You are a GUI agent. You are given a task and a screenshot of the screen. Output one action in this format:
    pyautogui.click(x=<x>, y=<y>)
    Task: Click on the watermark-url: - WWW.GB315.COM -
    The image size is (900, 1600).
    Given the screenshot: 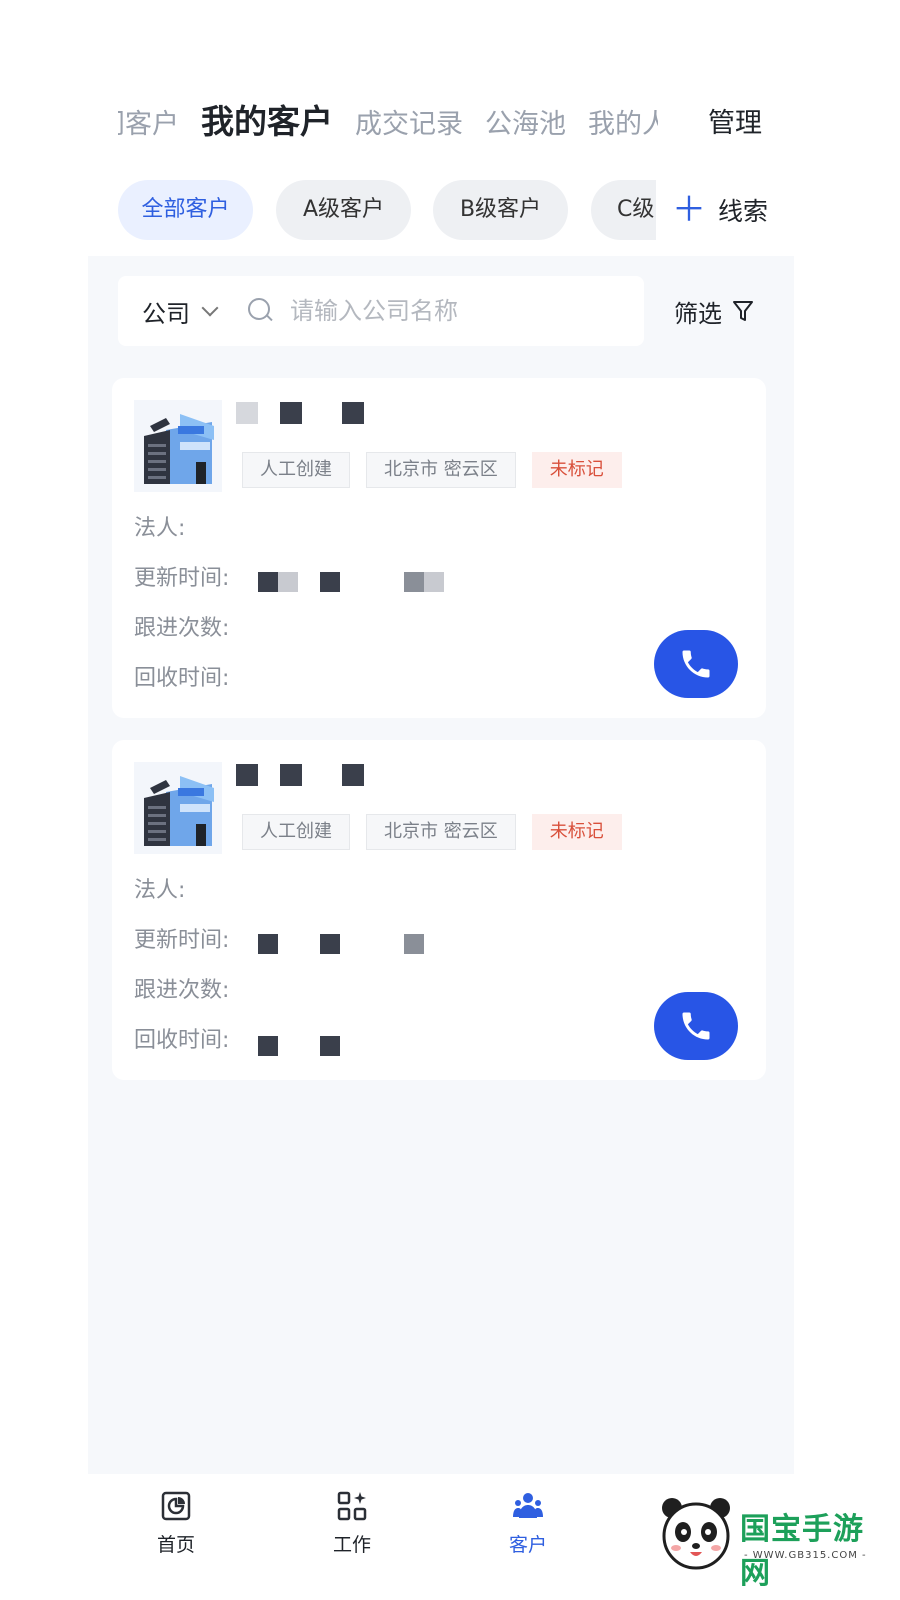 What is the action you would take?
    pyautogui.click(x=805, y=1555)
    